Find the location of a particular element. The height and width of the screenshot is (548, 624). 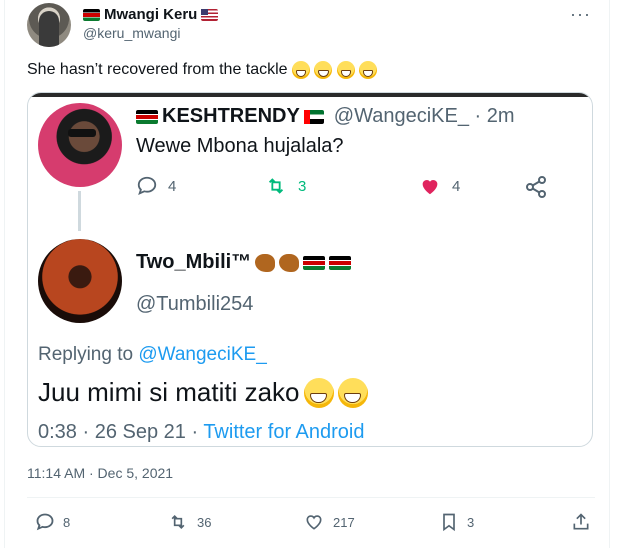

author-avatar is located at coordinates (49, 25).